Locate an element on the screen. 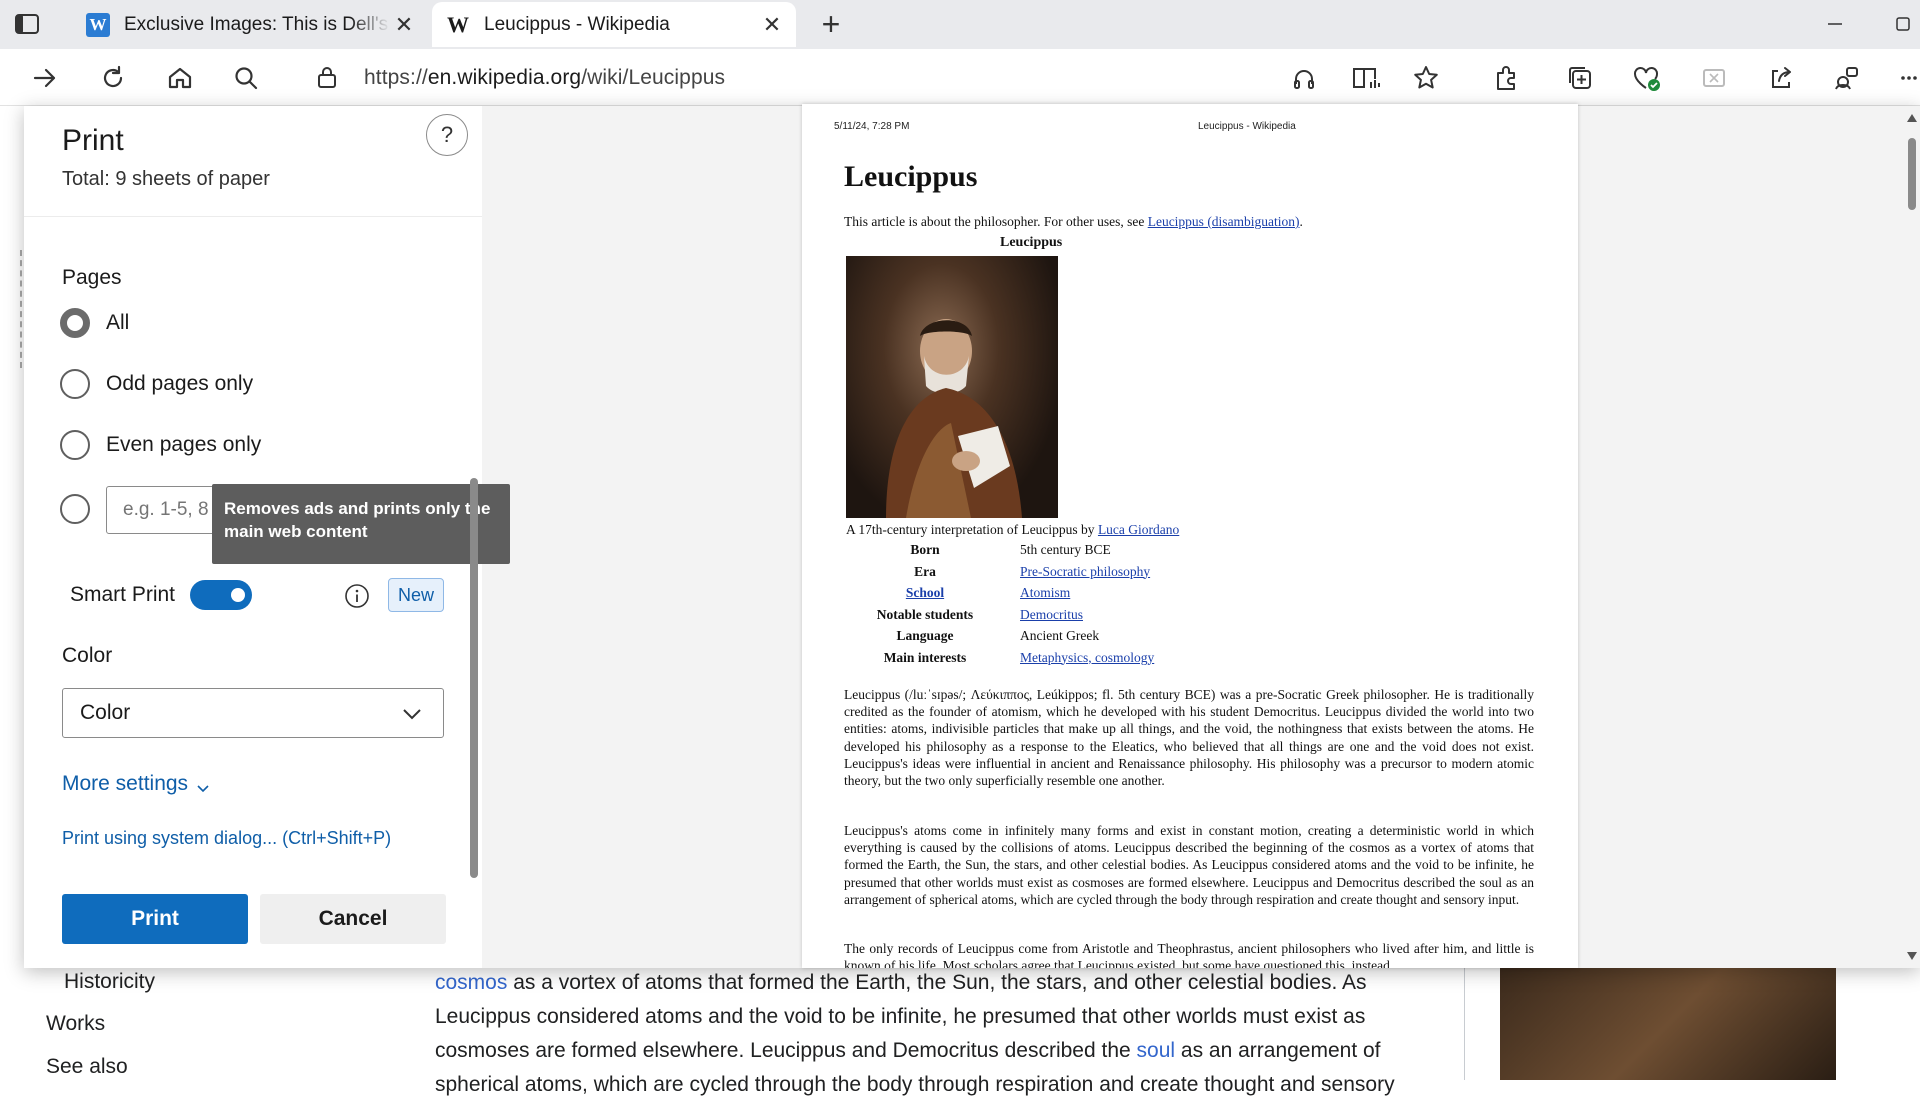  infobox-key: Language is located at coordinates (925, 635).